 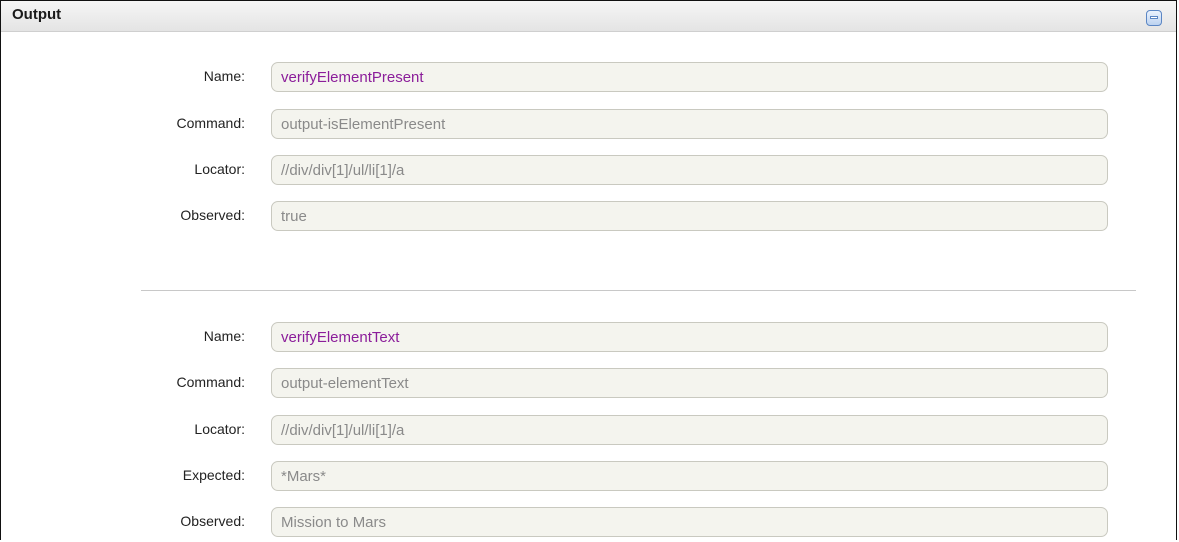 What do you see at coordinates (638, 290) in the screenshot?
I see `group-divider` at bounding box center [638, 290].